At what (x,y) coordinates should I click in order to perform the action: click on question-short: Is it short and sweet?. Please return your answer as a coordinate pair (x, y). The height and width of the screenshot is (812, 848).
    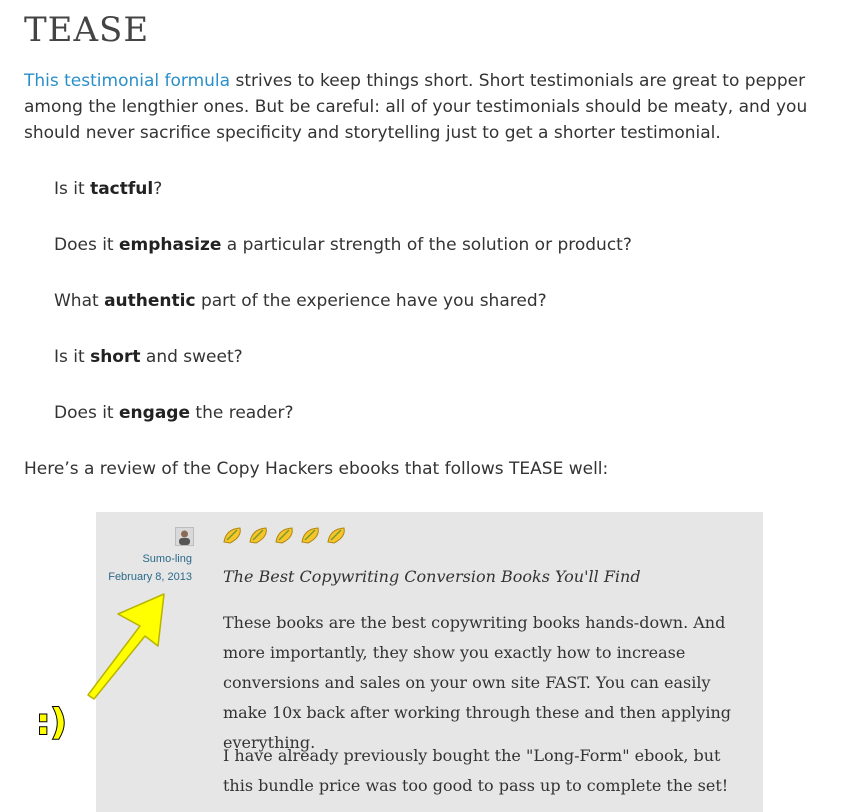
    Looking at the image, I should click on (148, 357).